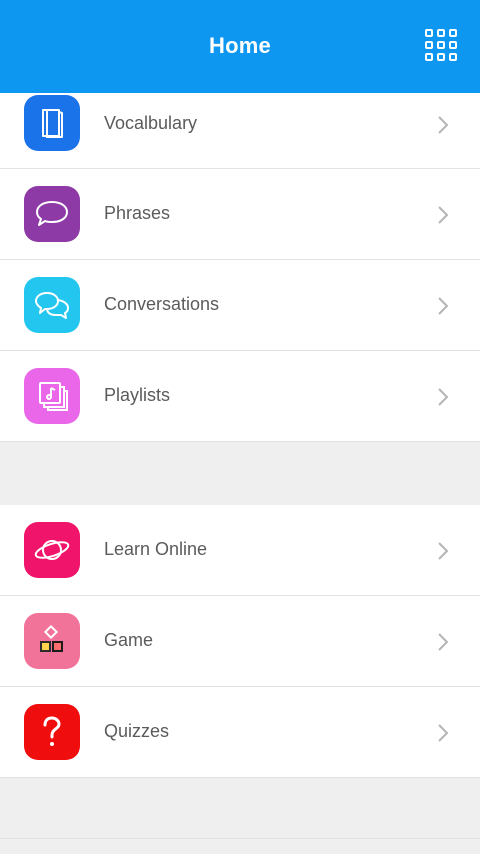 The width and height of the screenshot is (480, 854). Describe the element at coordinates (52, 214) in the screenshot. I see `speech-bubble-icon` at that location.